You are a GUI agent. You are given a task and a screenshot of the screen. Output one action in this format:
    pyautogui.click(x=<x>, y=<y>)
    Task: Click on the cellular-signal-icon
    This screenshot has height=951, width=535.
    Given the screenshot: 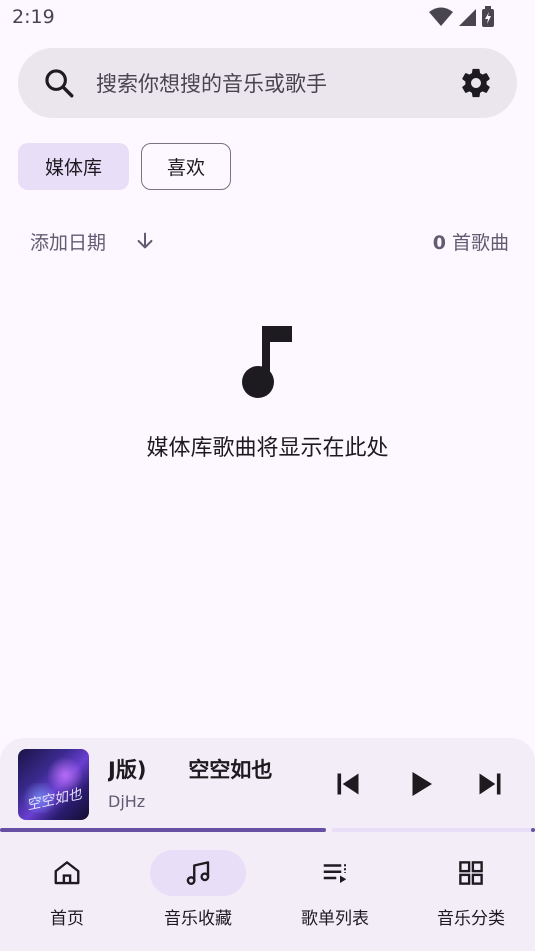 What is the action you would take?
    pyautogui.click(x=467, y=17)
    